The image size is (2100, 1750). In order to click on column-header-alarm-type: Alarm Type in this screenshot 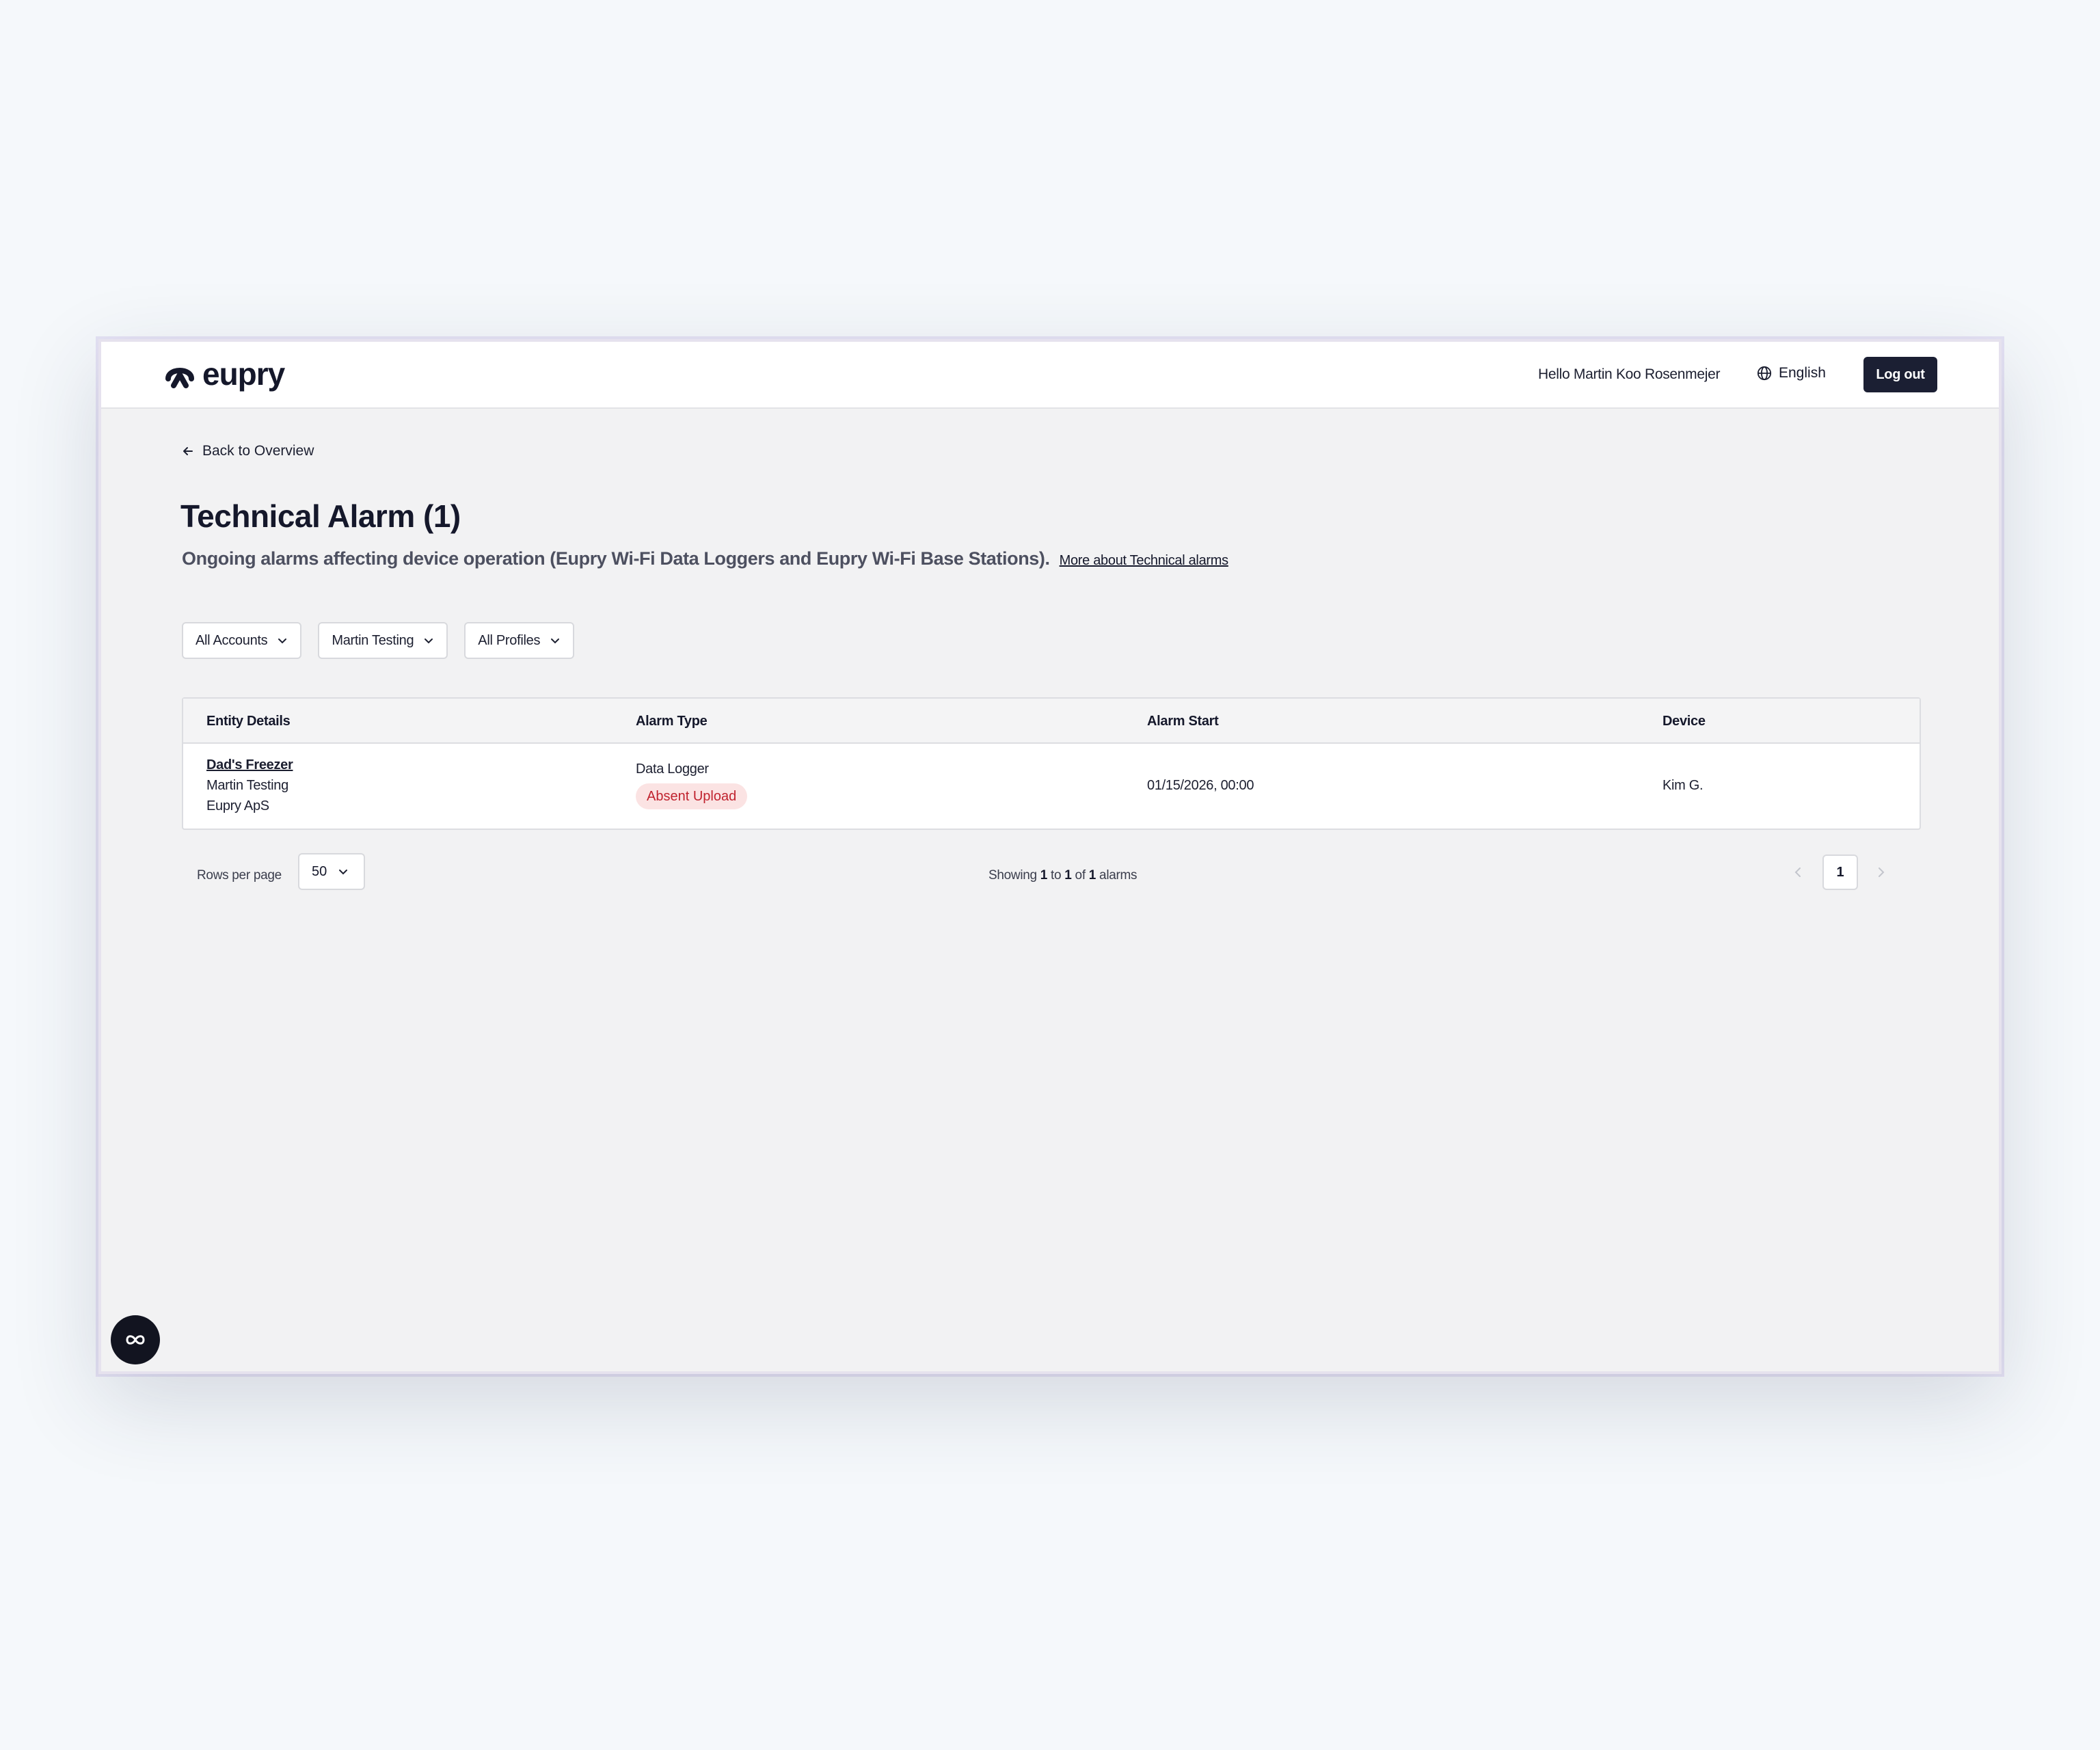, I will do `click(672, 721)`.